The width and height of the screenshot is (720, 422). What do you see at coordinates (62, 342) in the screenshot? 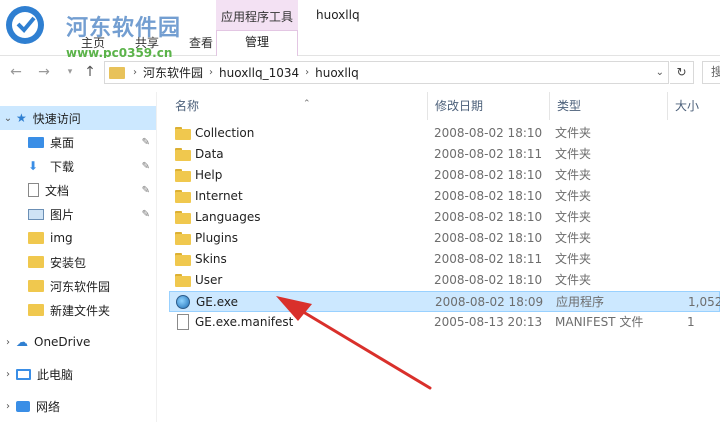
I see `nav-item-label: OneDrive` at bounding box center [62, 342].